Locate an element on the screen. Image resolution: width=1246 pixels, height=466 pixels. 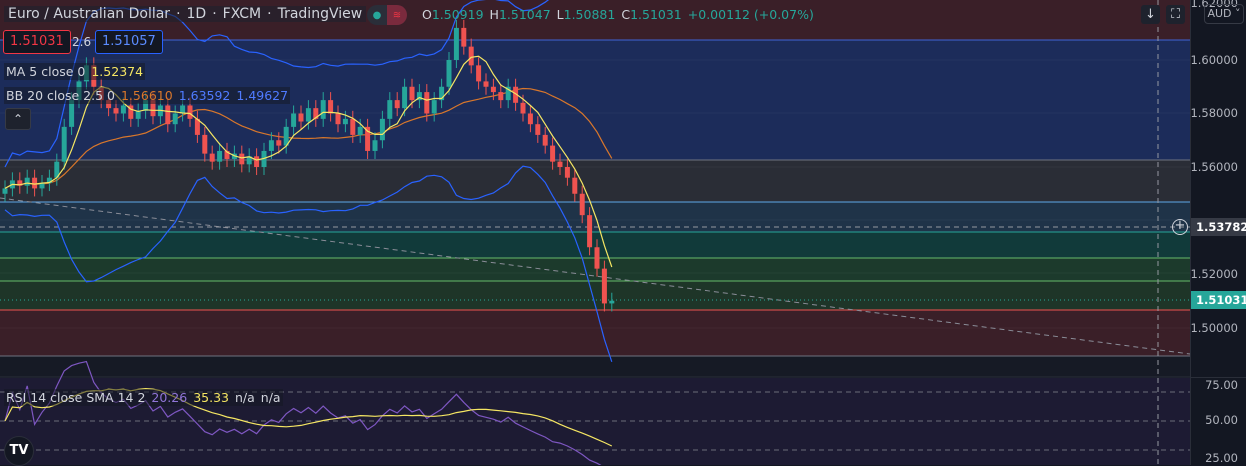
market-status-toggle: ● ≋ is located at coordinates (387, 15).